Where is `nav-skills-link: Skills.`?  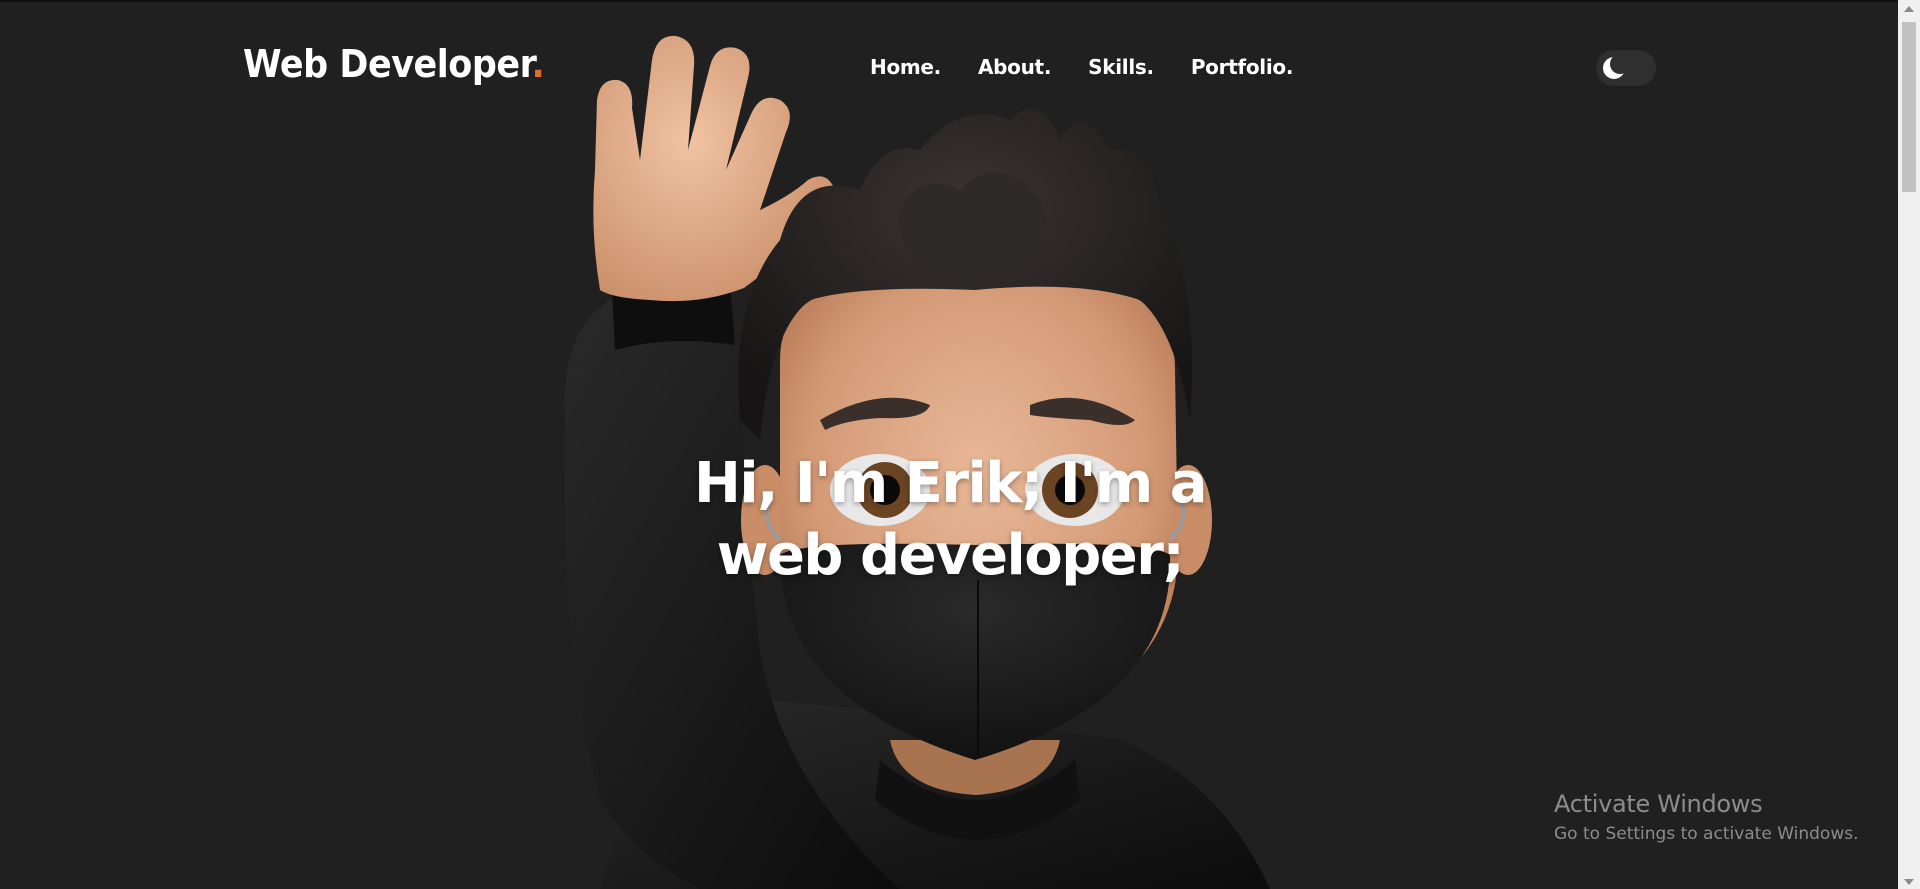 nav-skills-link: Skills. is located at coordinates (1121, 67).